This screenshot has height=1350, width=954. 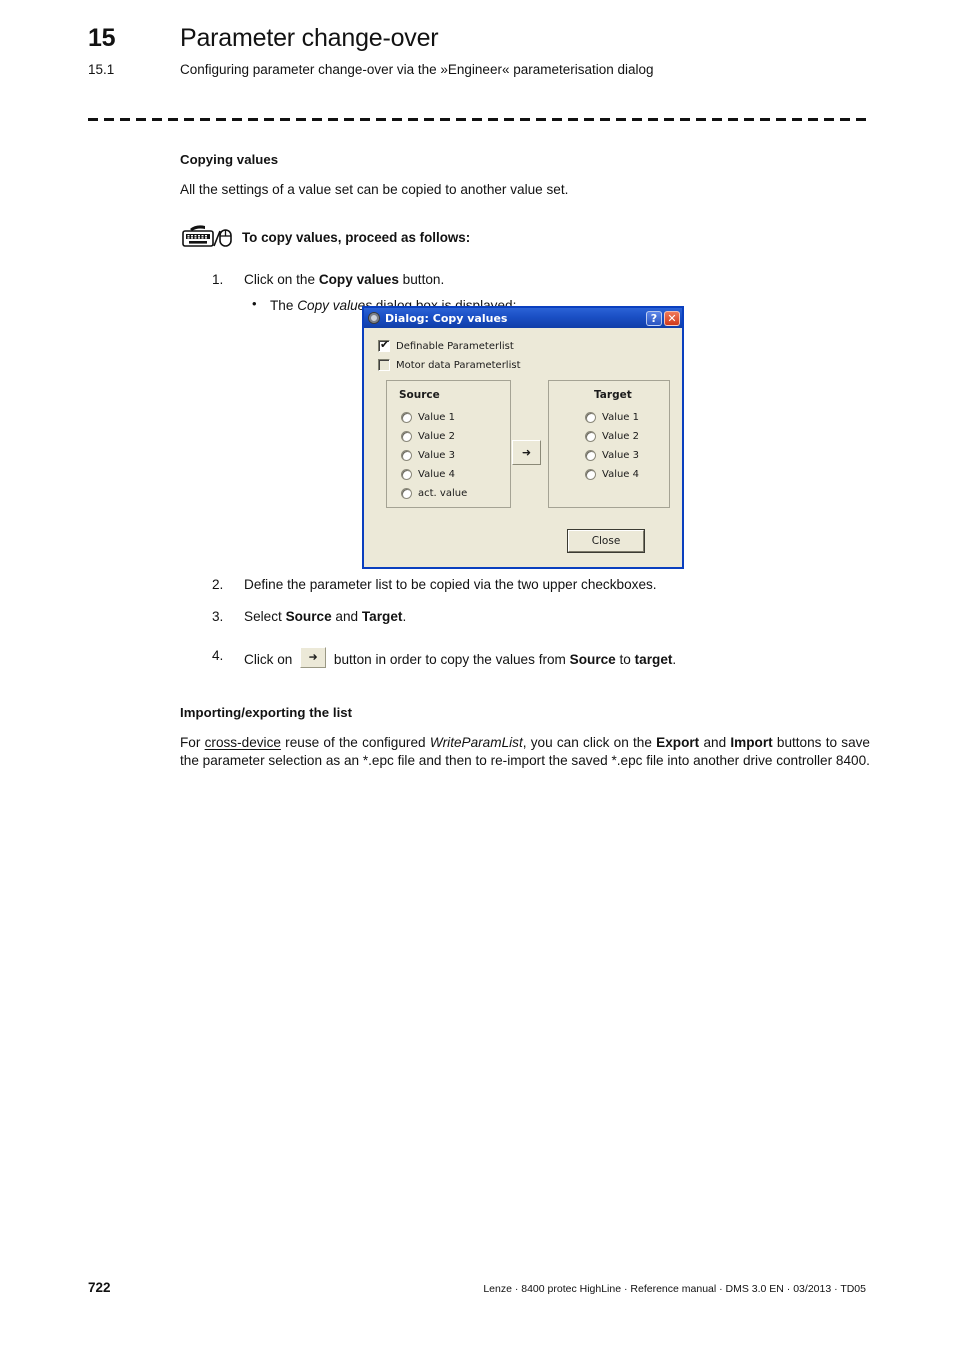 I want to click on step-3-bold-target: Target, so click(x=382, y=616).